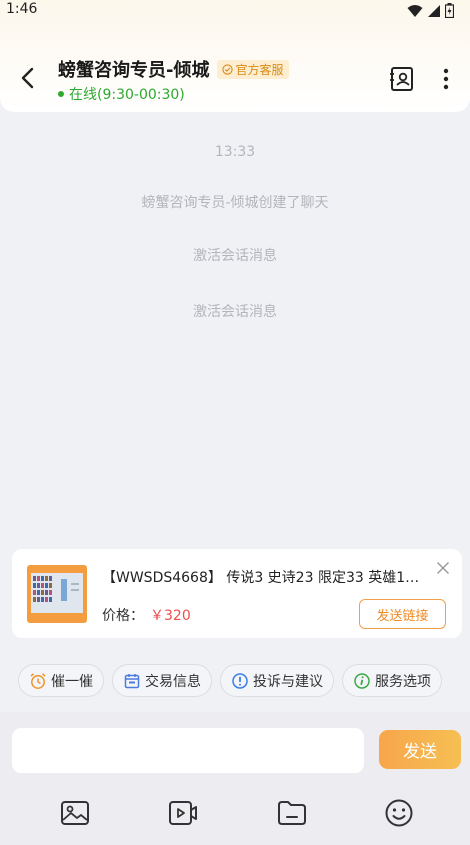 This screenshot has width=470, height=845. I want to click on battery-icon, so click(449, 10).